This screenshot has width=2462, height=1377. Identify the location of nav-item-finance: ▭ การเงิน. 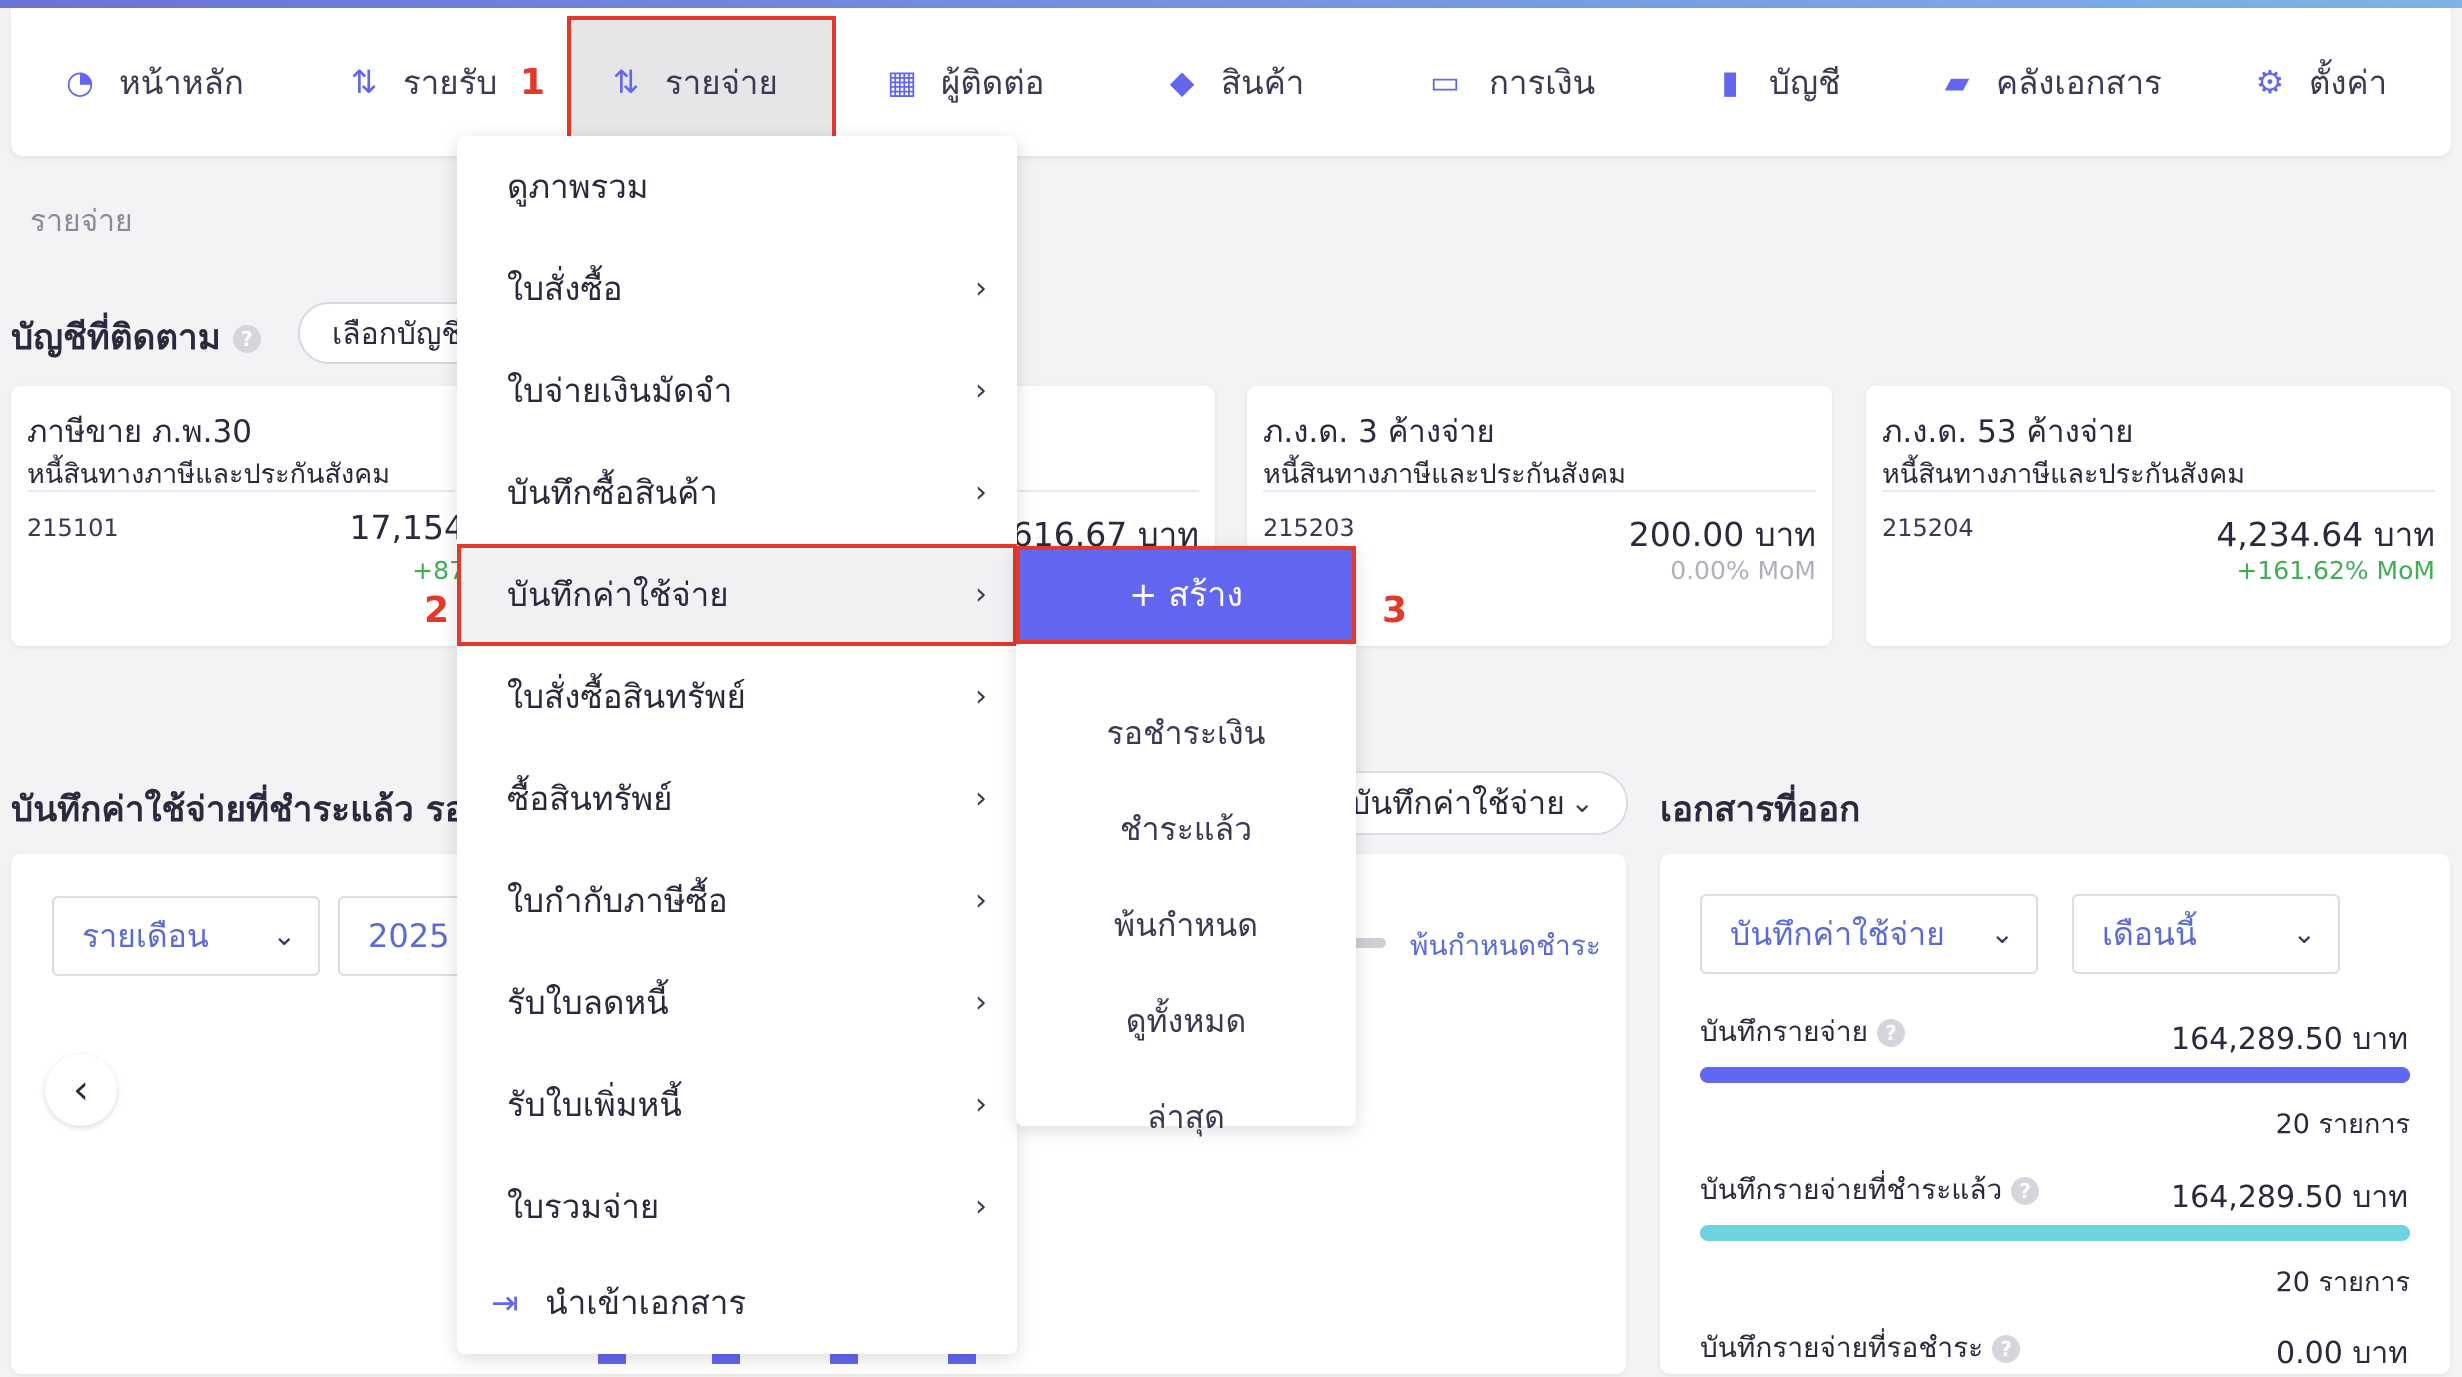
(1508, 82).